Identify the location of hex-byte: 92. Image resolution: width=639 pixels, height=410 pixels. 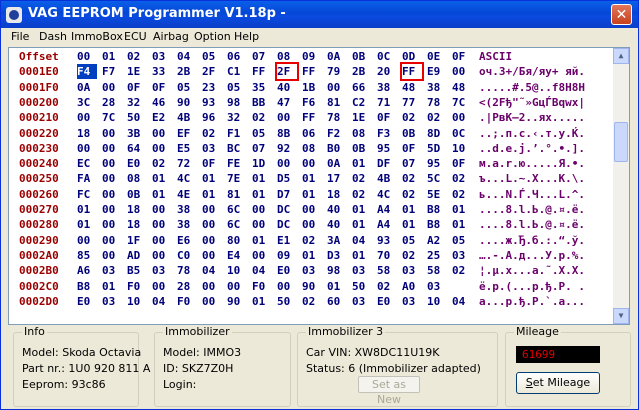
(287, 148).